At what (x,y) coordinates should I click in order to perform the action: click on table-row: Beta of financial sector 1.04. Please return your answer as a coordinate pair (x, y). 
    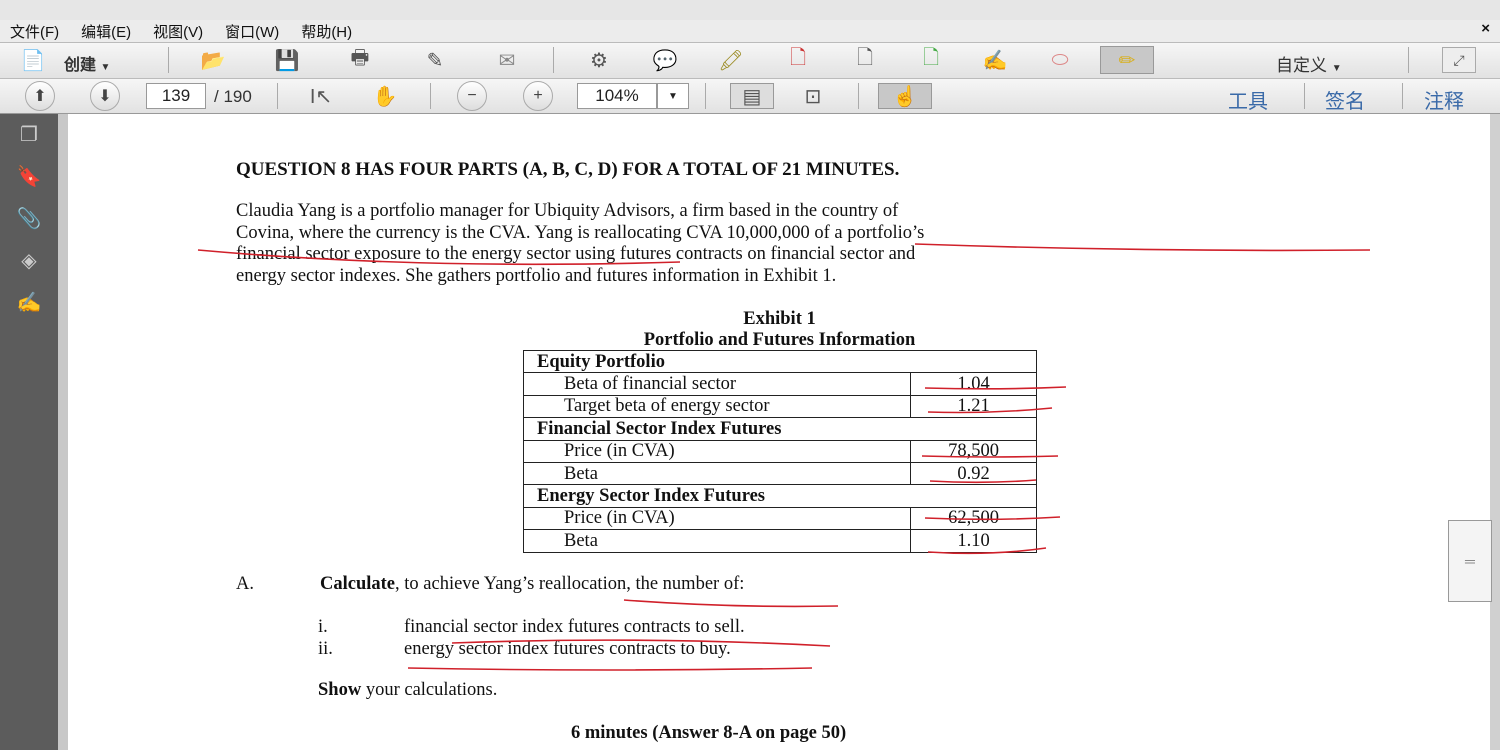
    Looking at the image, I should click on (780, 384).